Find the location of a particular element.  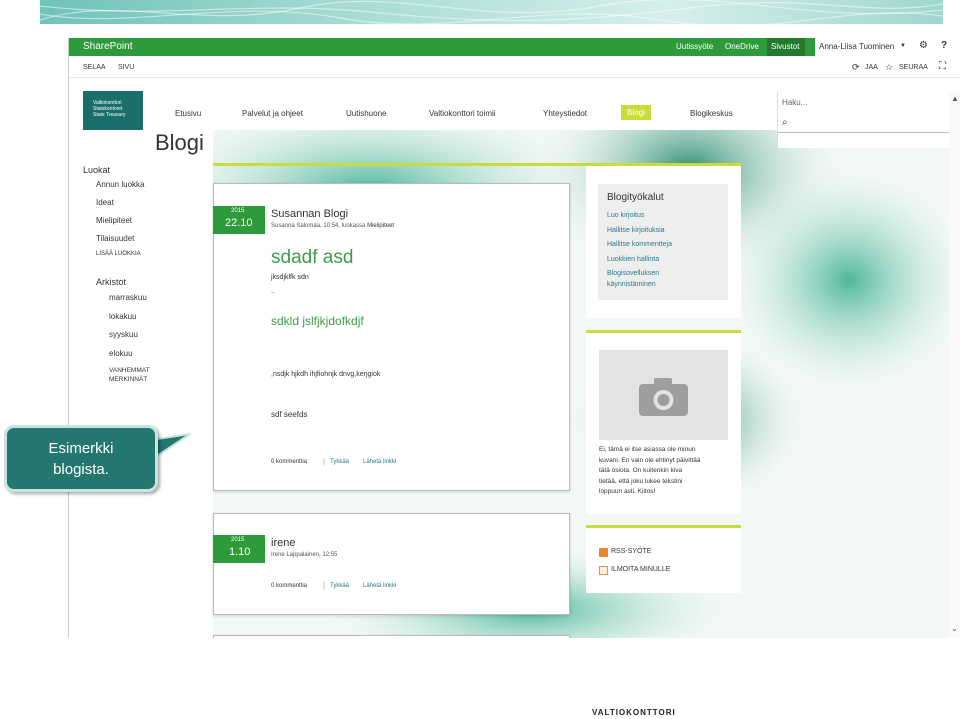

post-author-time: Irene Lappalainen, 12:55 is located at coordinates (304, 555).